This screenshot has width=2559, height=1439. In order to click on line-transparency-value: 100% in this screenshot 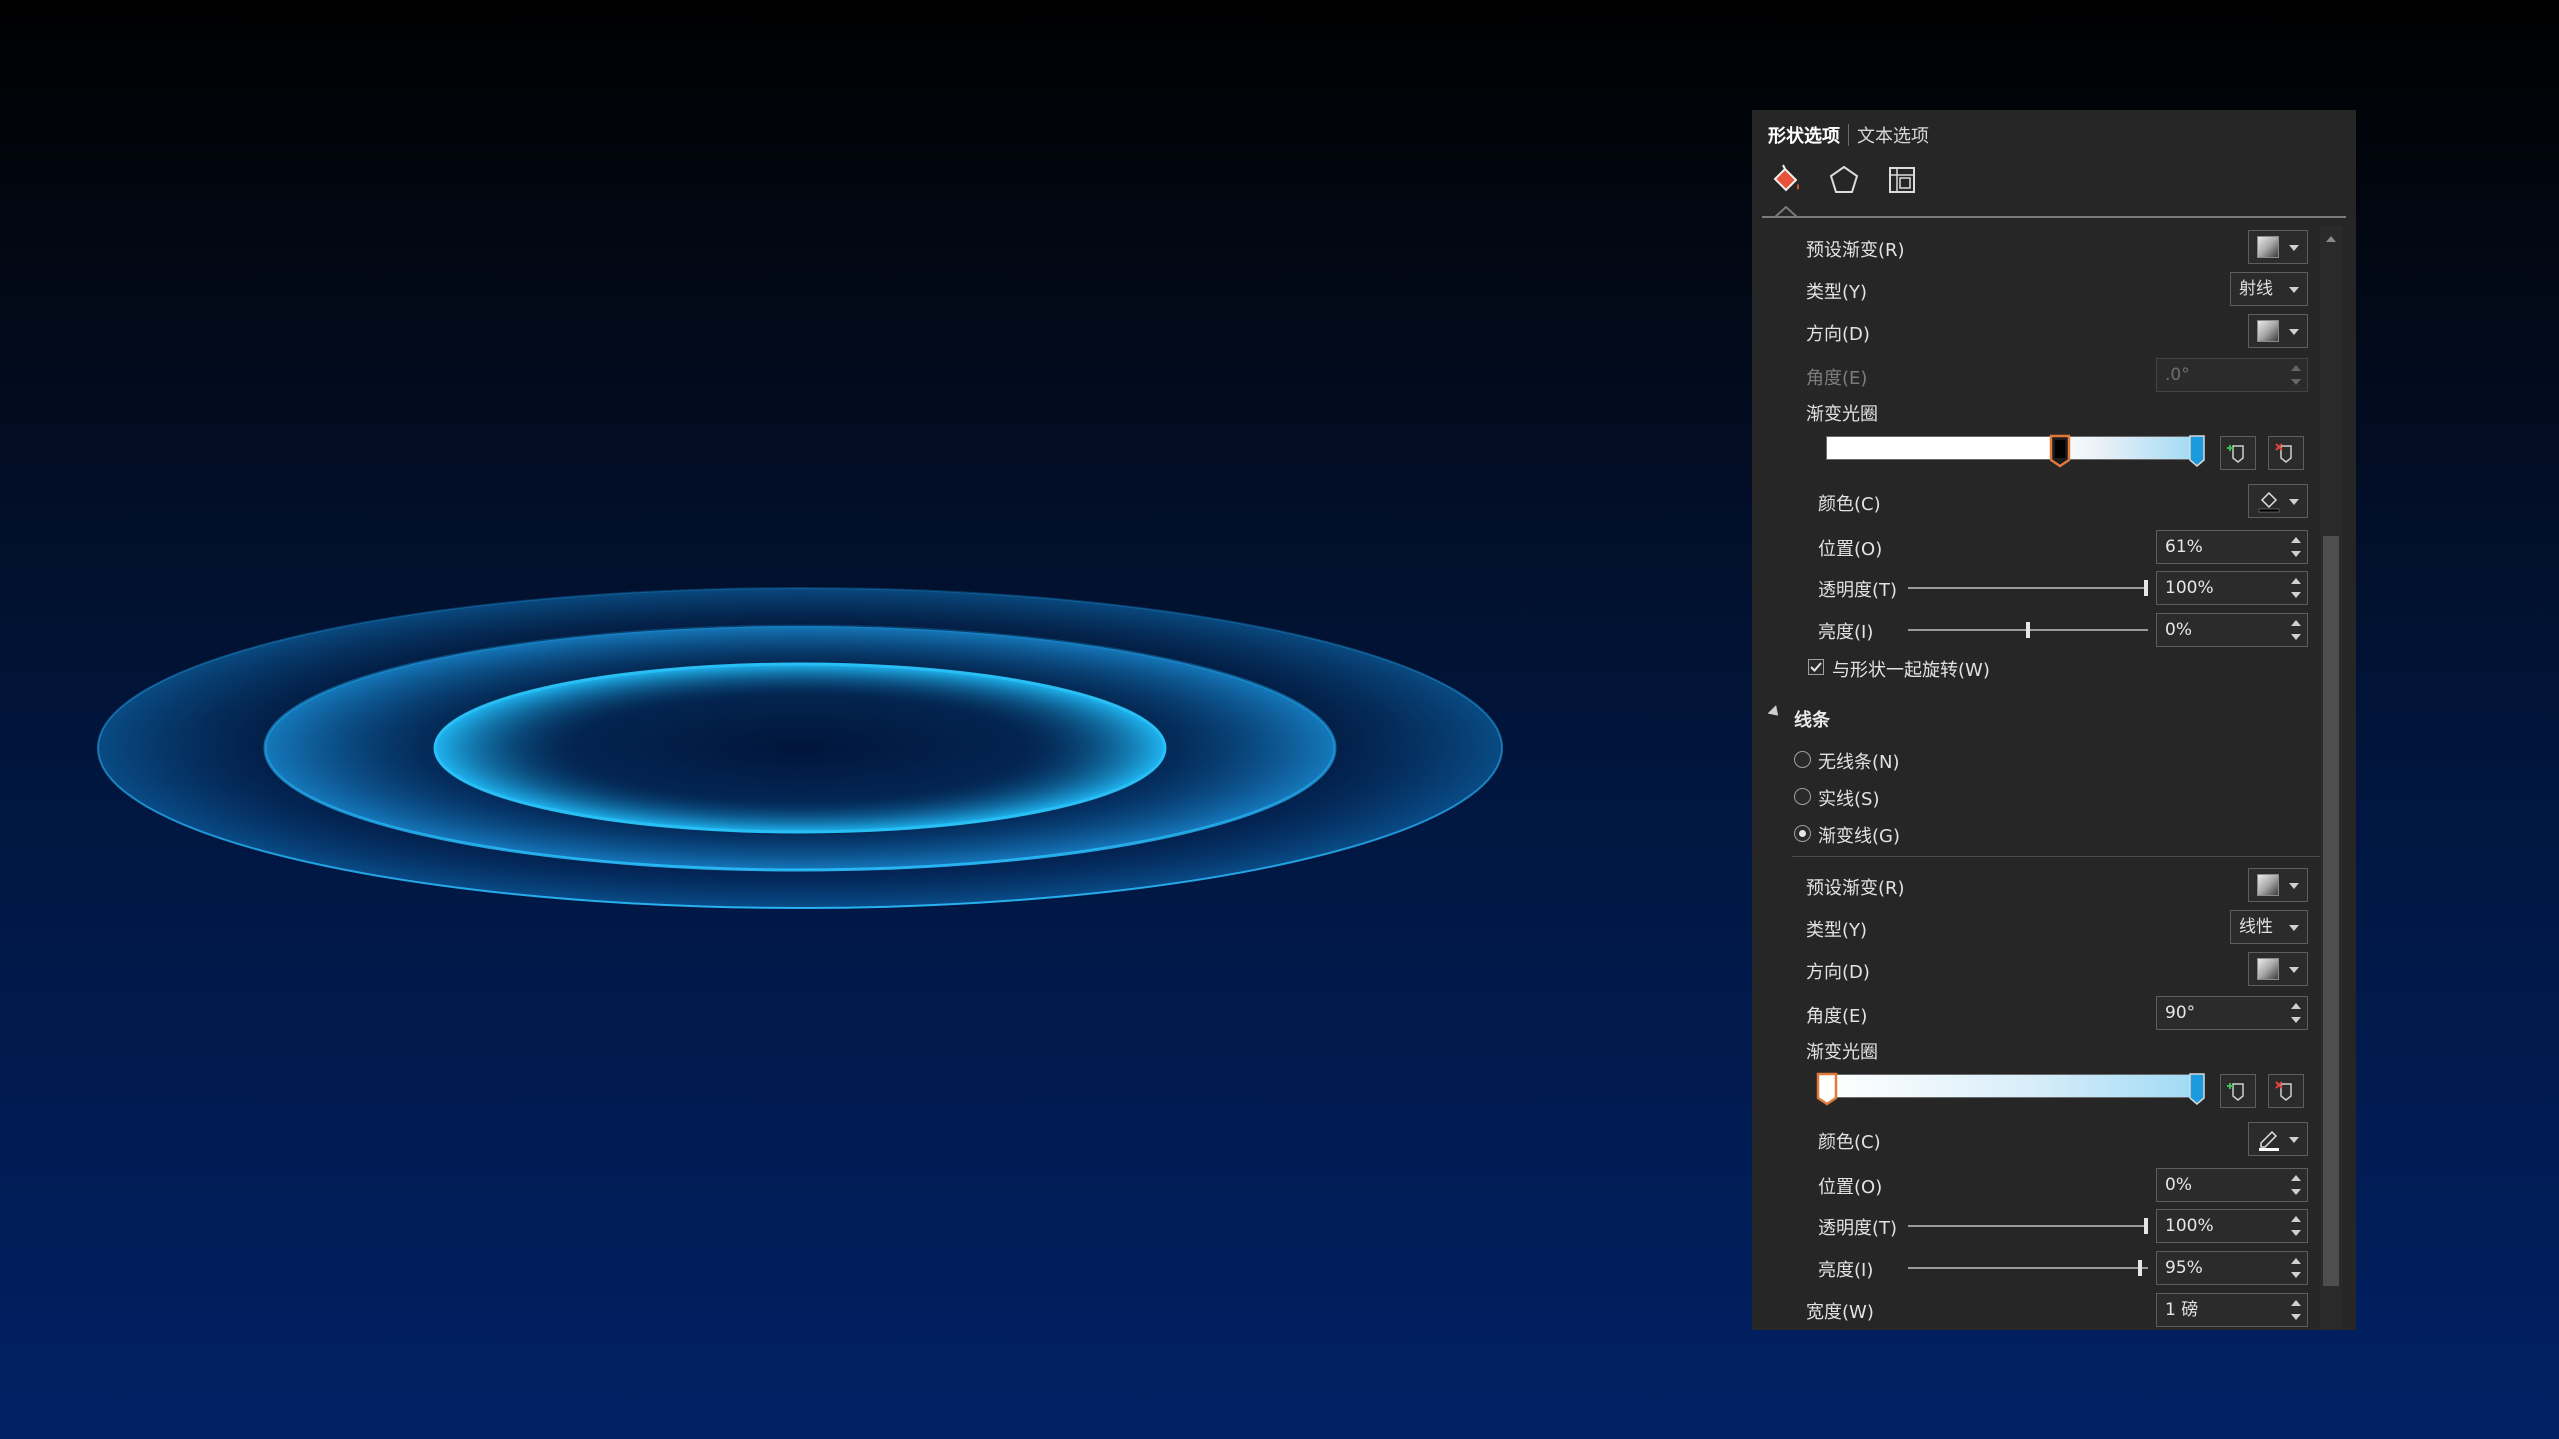, I will do `click(2189, 1226)`.